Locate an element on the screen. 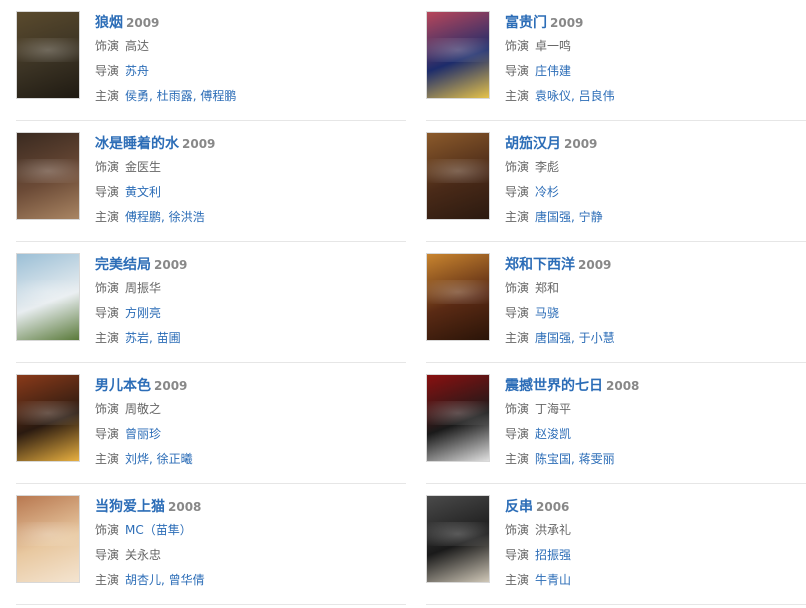 This screenshot has height=608, width=806. cast-member-link: 宁静 is located at coordinates (591, 217).